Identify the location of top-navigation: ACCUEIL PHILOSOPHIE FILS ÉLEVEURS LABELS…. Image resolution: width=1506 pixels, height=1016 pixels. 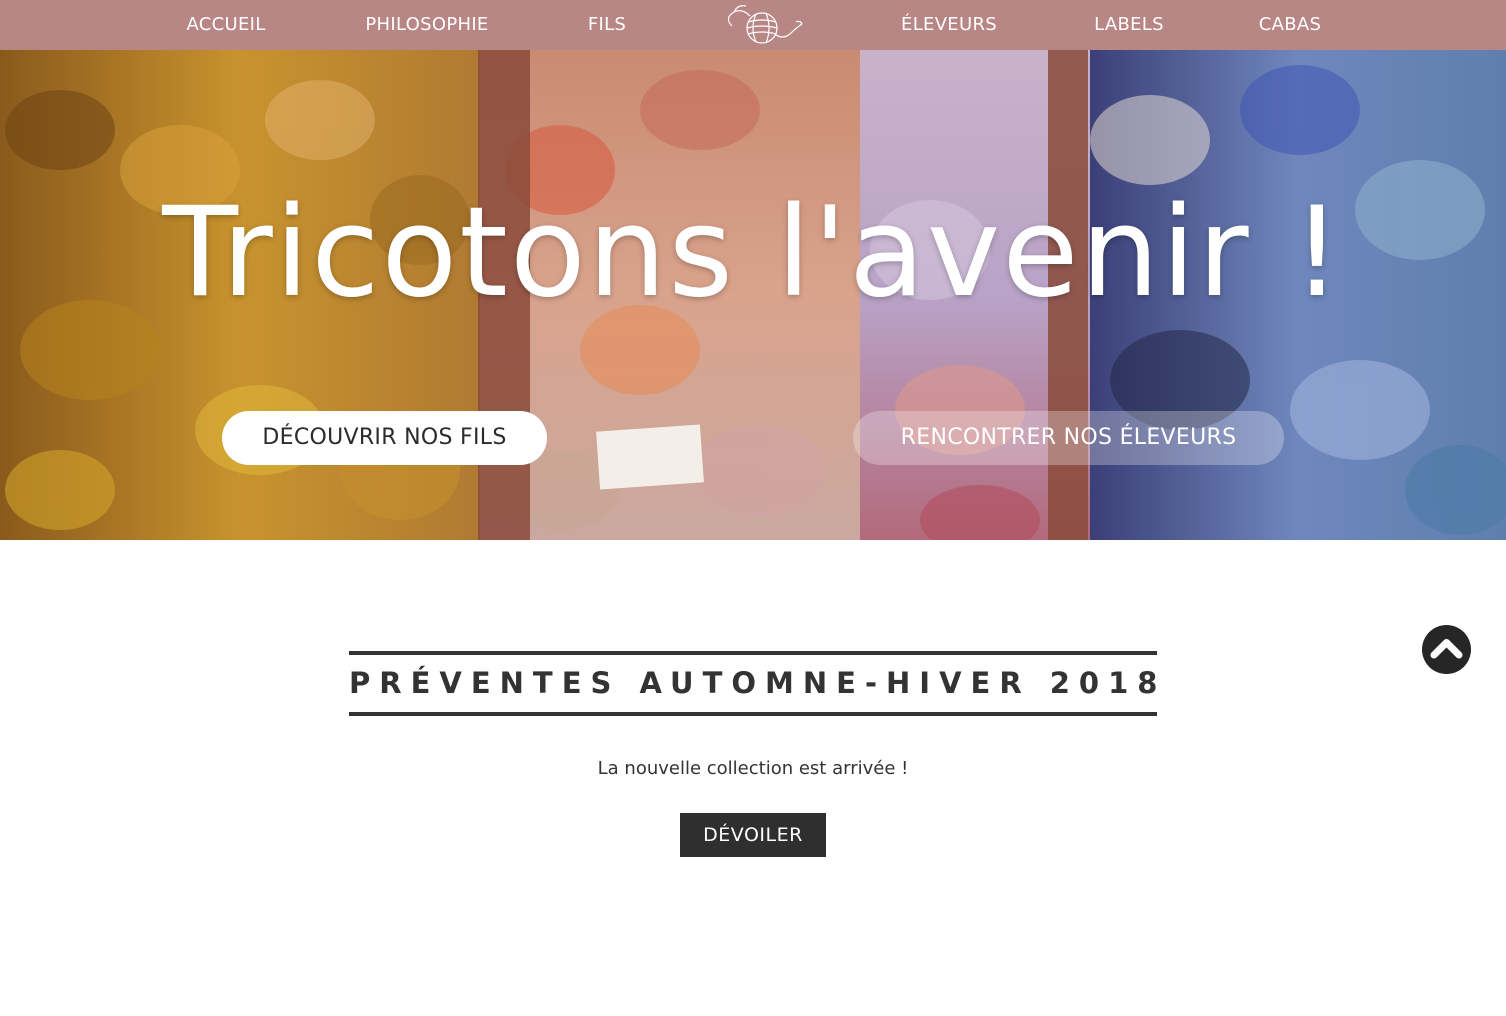
(753, 25).